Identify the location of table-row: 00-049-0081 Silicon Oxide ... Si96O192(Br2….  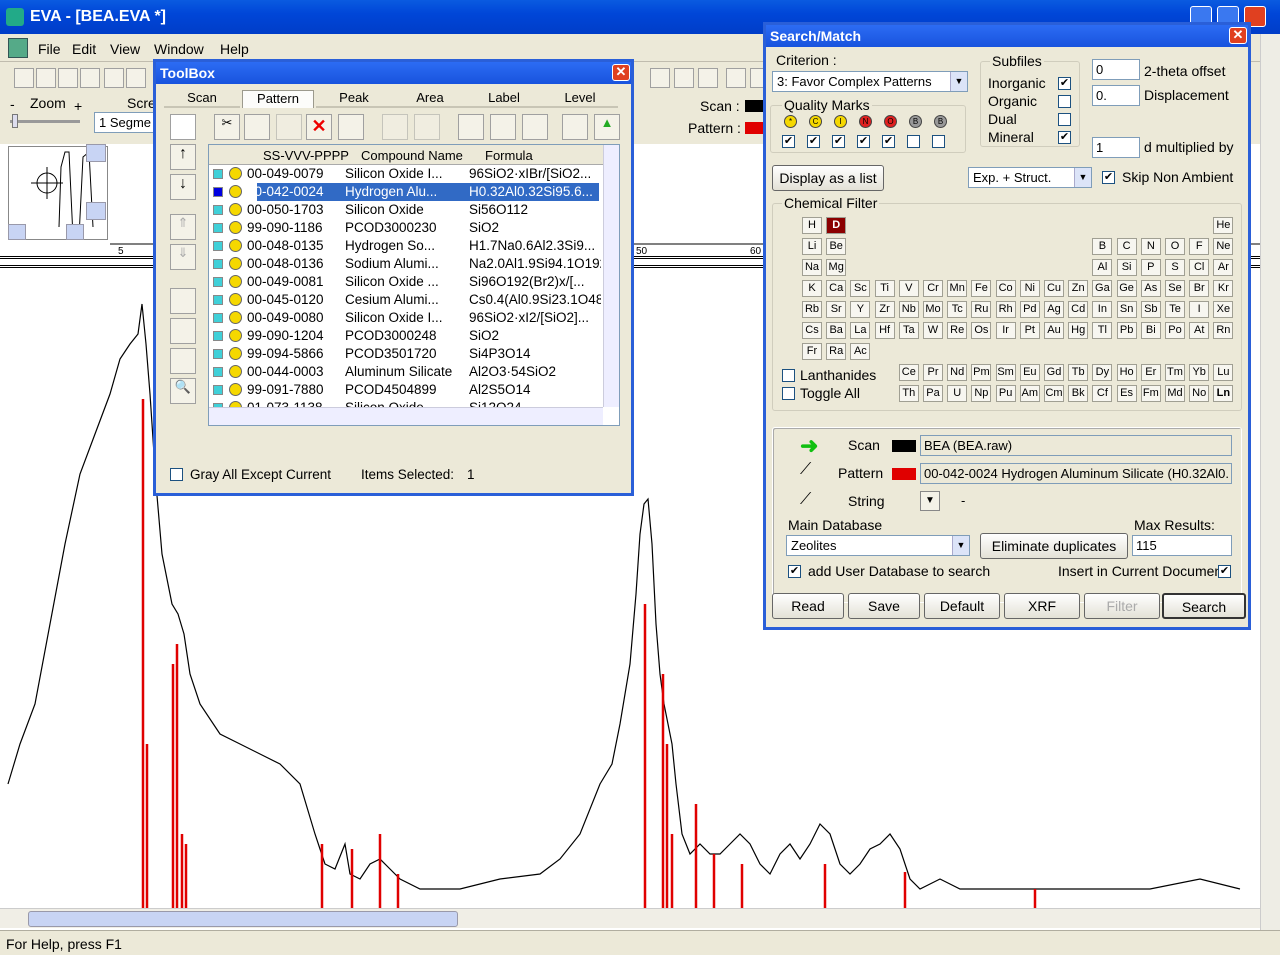
(414, 282).